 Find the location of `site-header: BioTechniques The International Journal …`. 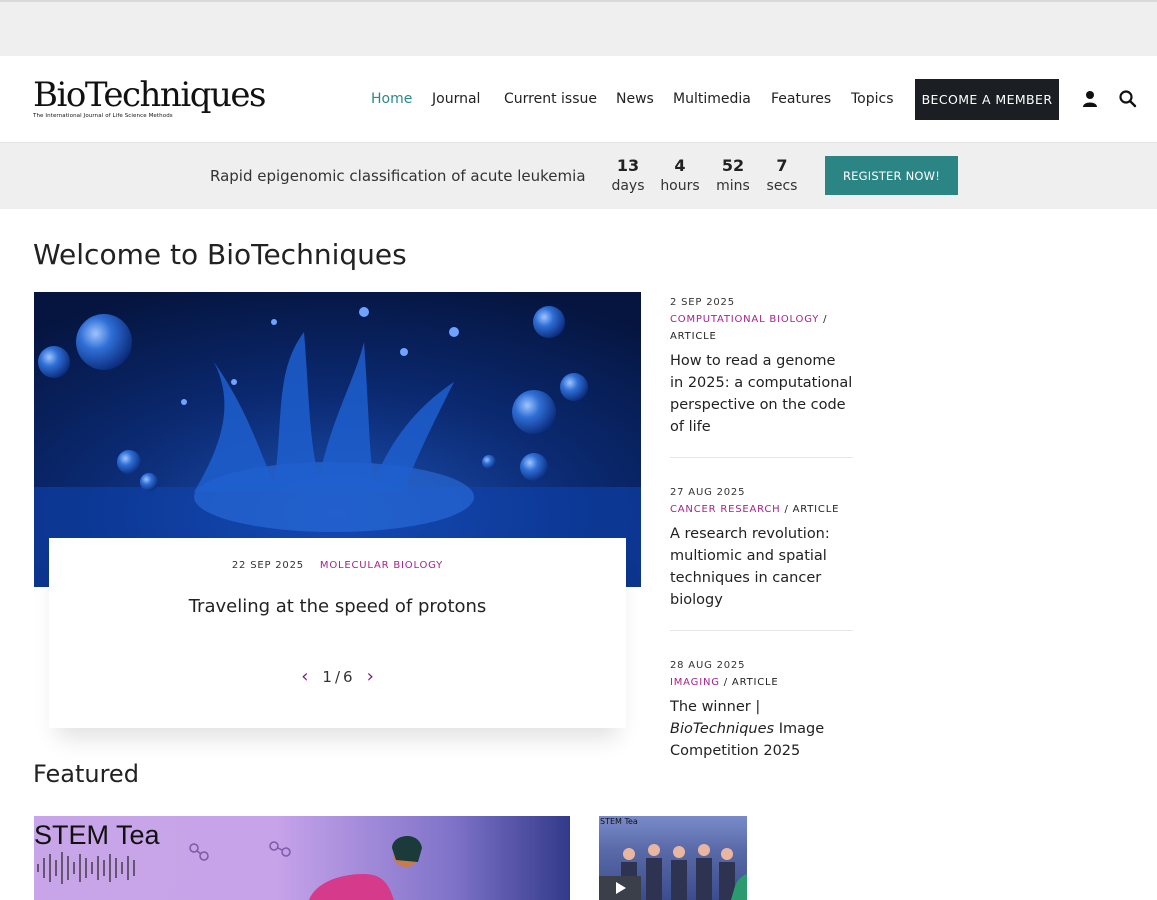

site-header: BioTechniques The International Journal … is located at coordinates (578, 99).